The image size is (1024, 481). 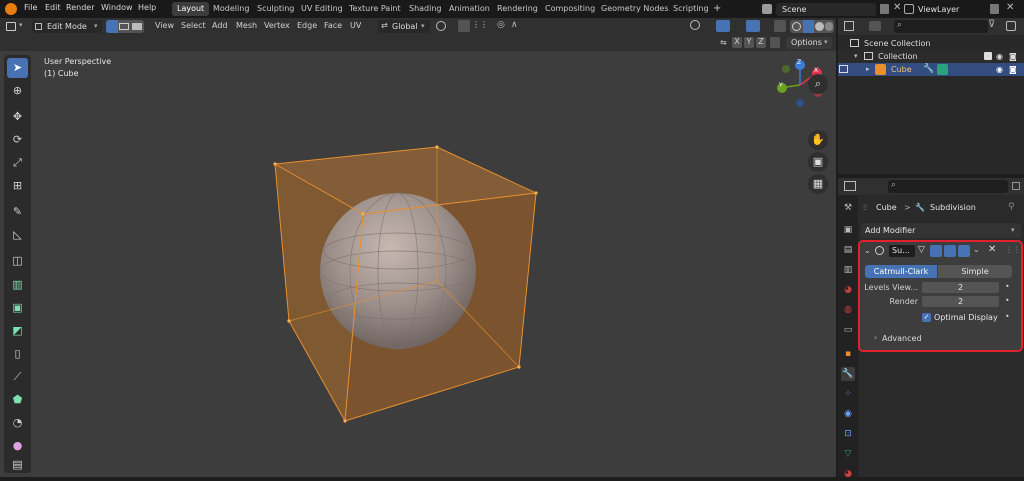 What do you see at coordinates (124, 26) in the screenshot?
I see `edge-select-icon` at bounding box center [124, 26].